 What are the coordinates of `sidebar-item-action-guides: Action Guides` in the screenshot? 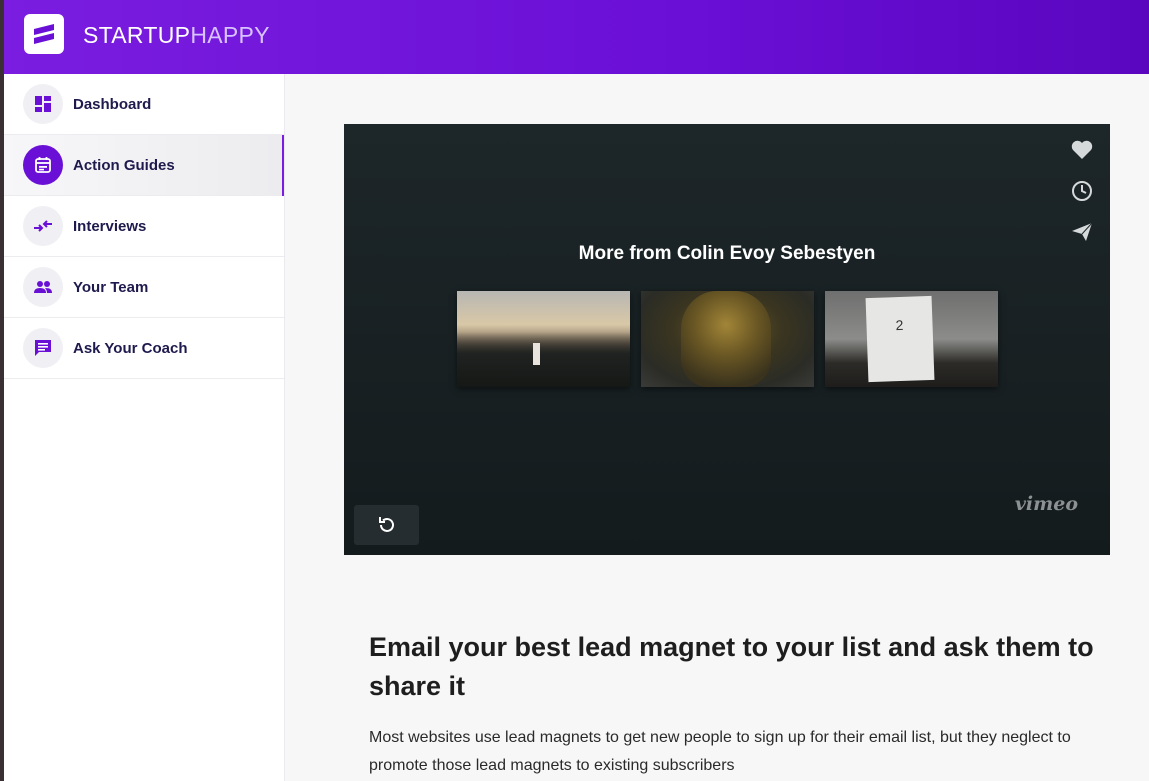 It's located at (144, 165).